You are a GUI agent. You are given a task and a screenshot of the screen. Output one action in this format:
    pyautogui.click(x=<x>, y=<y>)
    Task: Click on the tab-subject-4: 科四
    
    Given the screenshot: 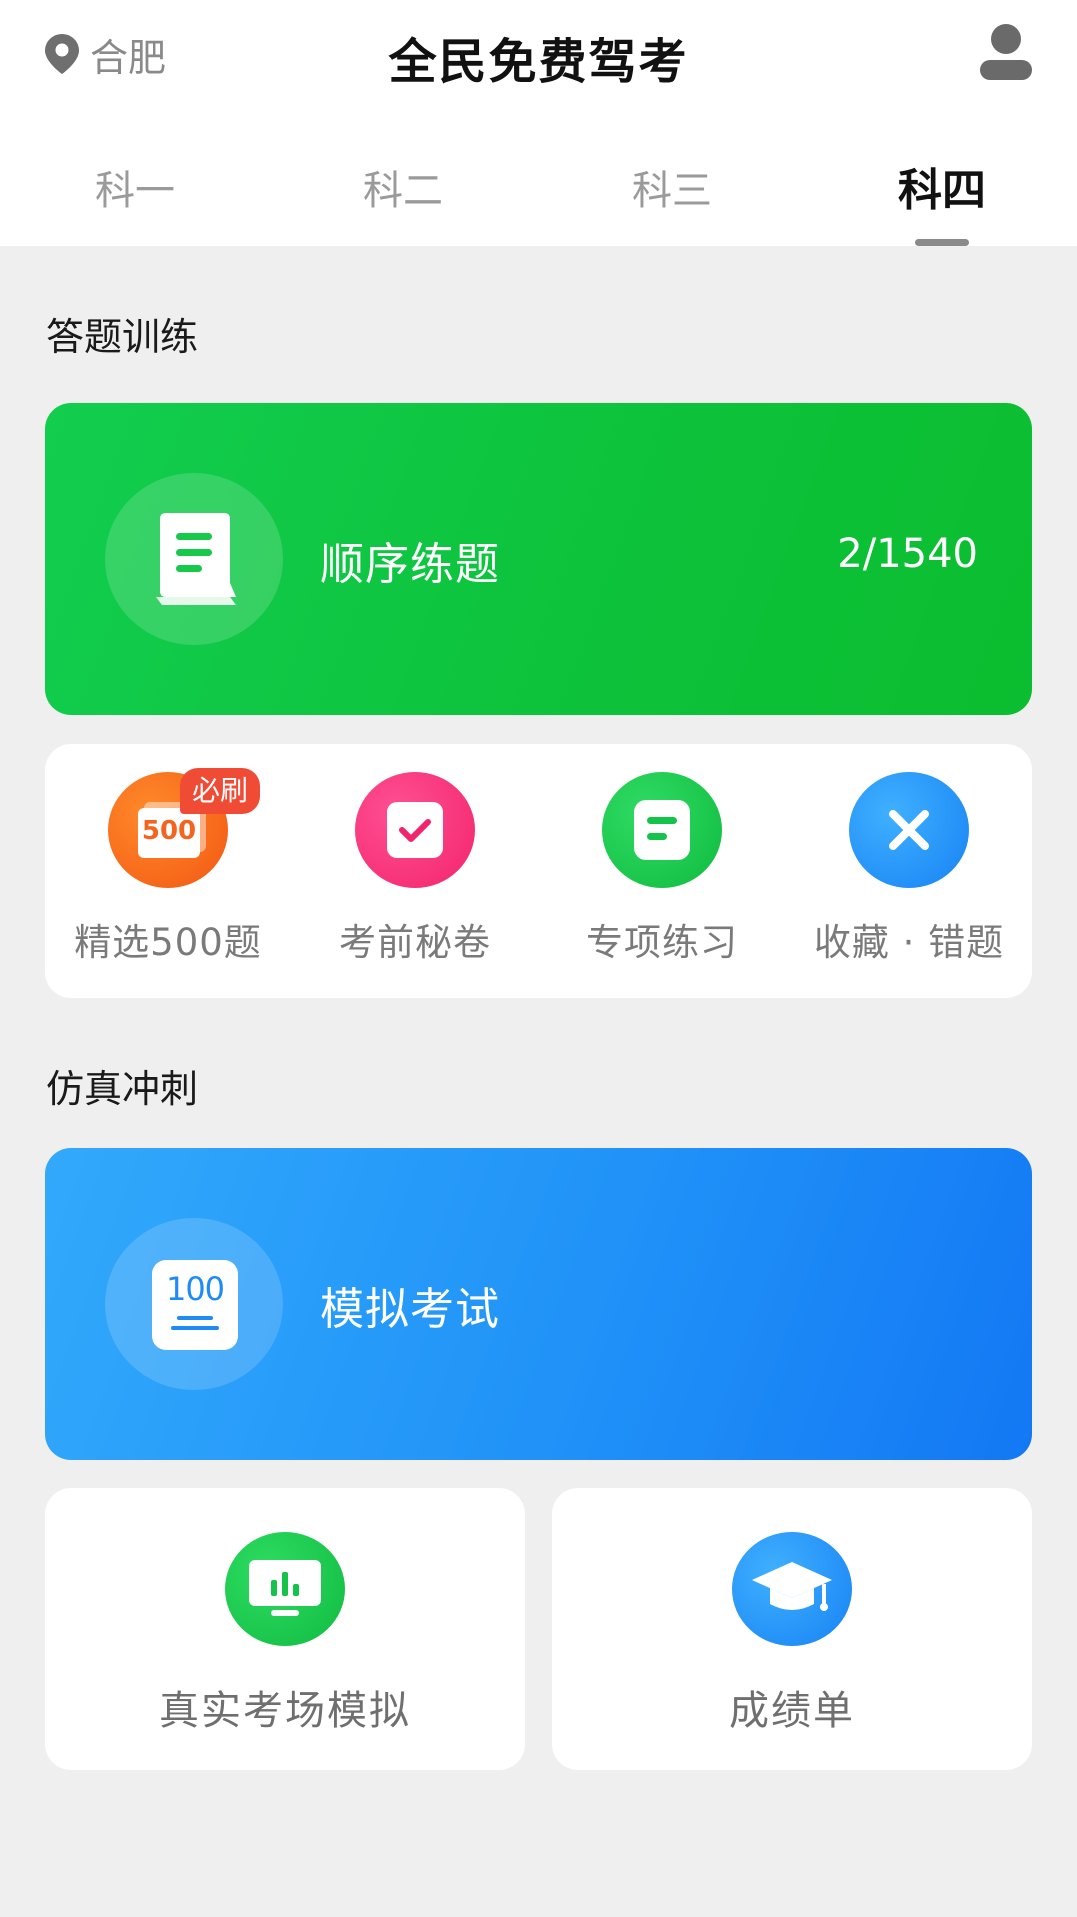 What is the action you would take?
    pyautogui.click(x=942, y=186)
    